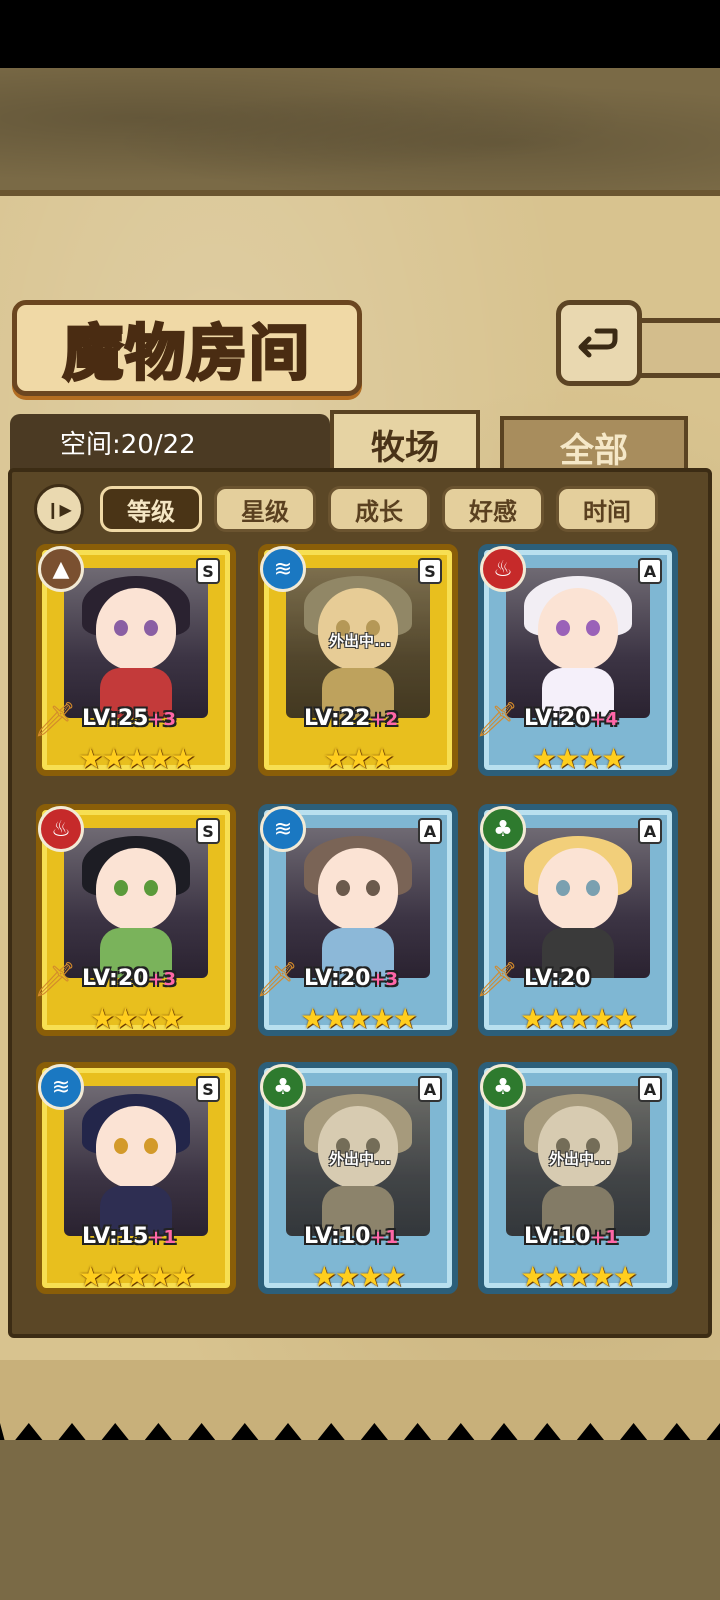  I want to click on star-rating: ★★★, so click(358, 758).